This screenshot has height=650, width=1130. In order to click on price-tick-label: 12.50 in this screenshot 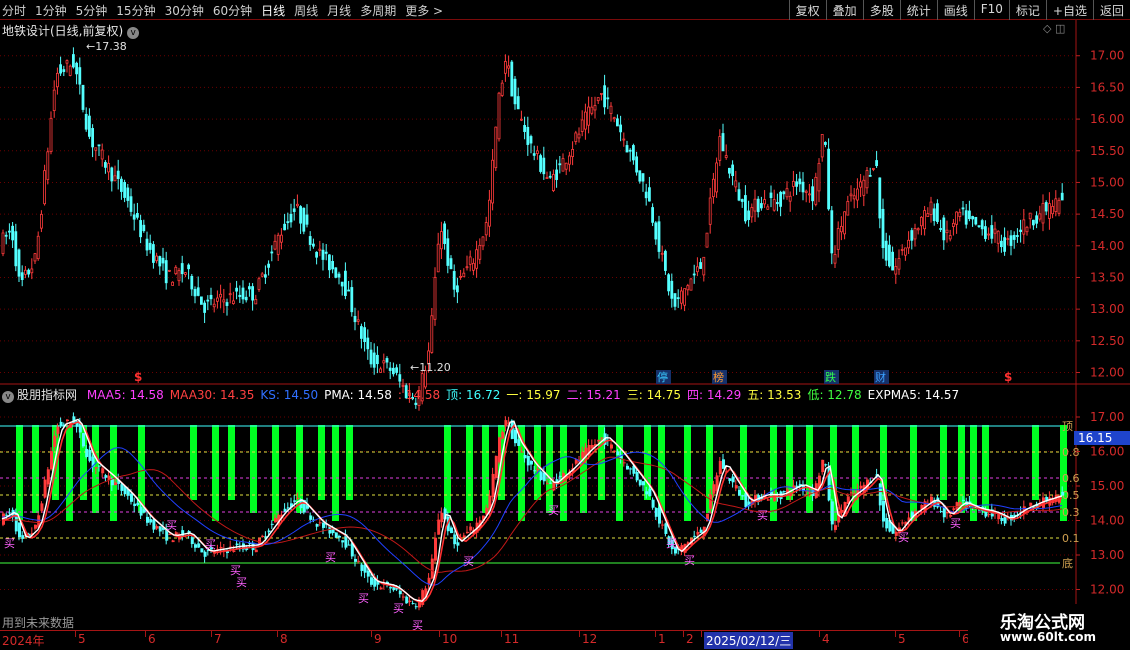, I will do `click(1107, 341)`.